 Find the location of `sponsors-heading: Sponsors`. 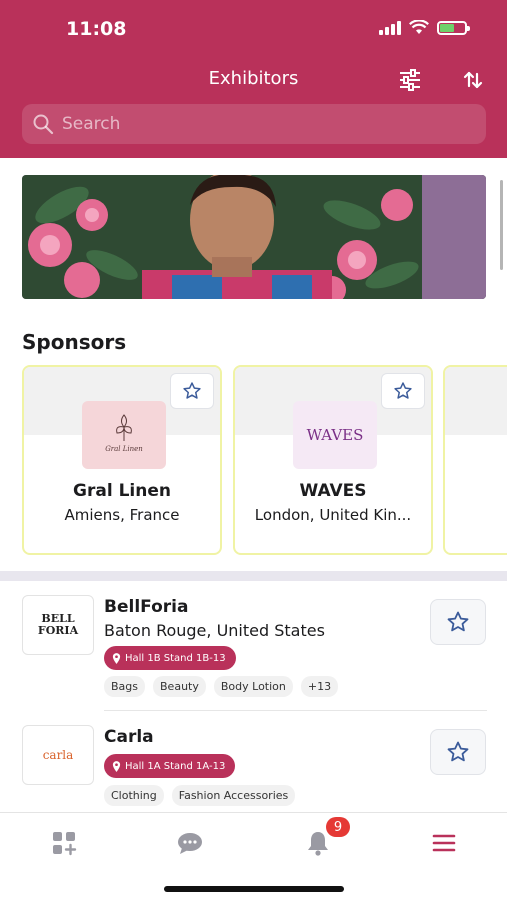

sponsors-heading: Sponsors is located at coordinates (74, 342).